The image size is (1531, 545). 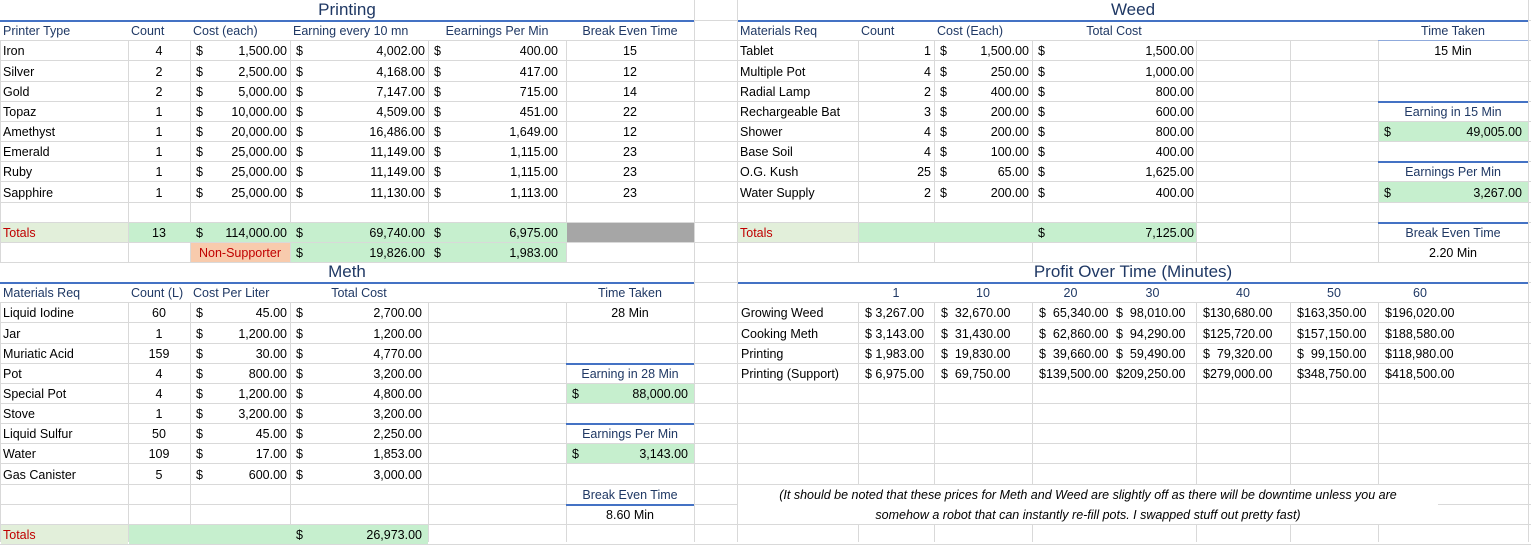 What do you see at coordinates (159, 454) in the screenshot?
I see `meth-count: 109` at bounding box center [159, 454].